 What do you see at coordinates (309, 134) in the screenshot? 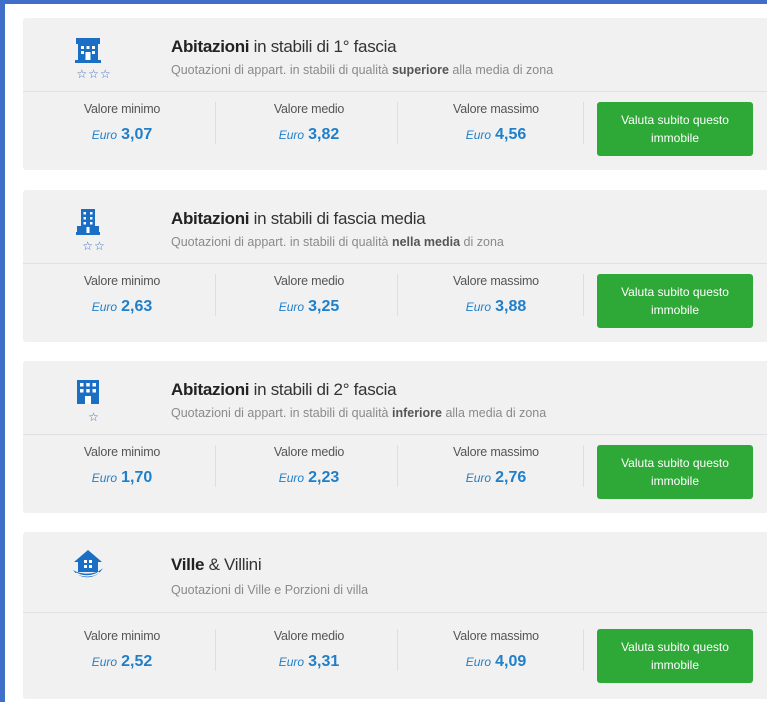
I see `avg-value: Euro 3,82` at bounding box center [309, 134].